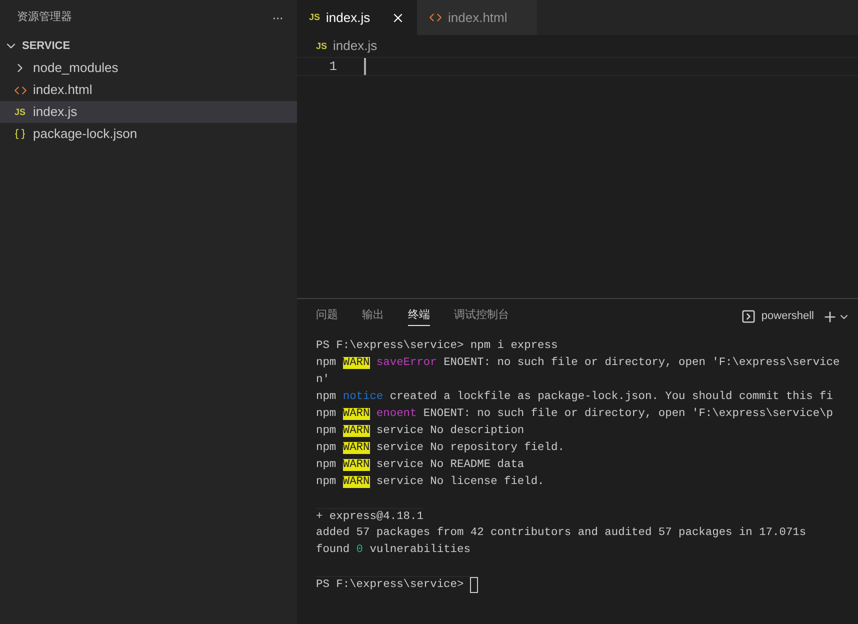  I want to click on shell-selector: powershell, so click(787, 316).